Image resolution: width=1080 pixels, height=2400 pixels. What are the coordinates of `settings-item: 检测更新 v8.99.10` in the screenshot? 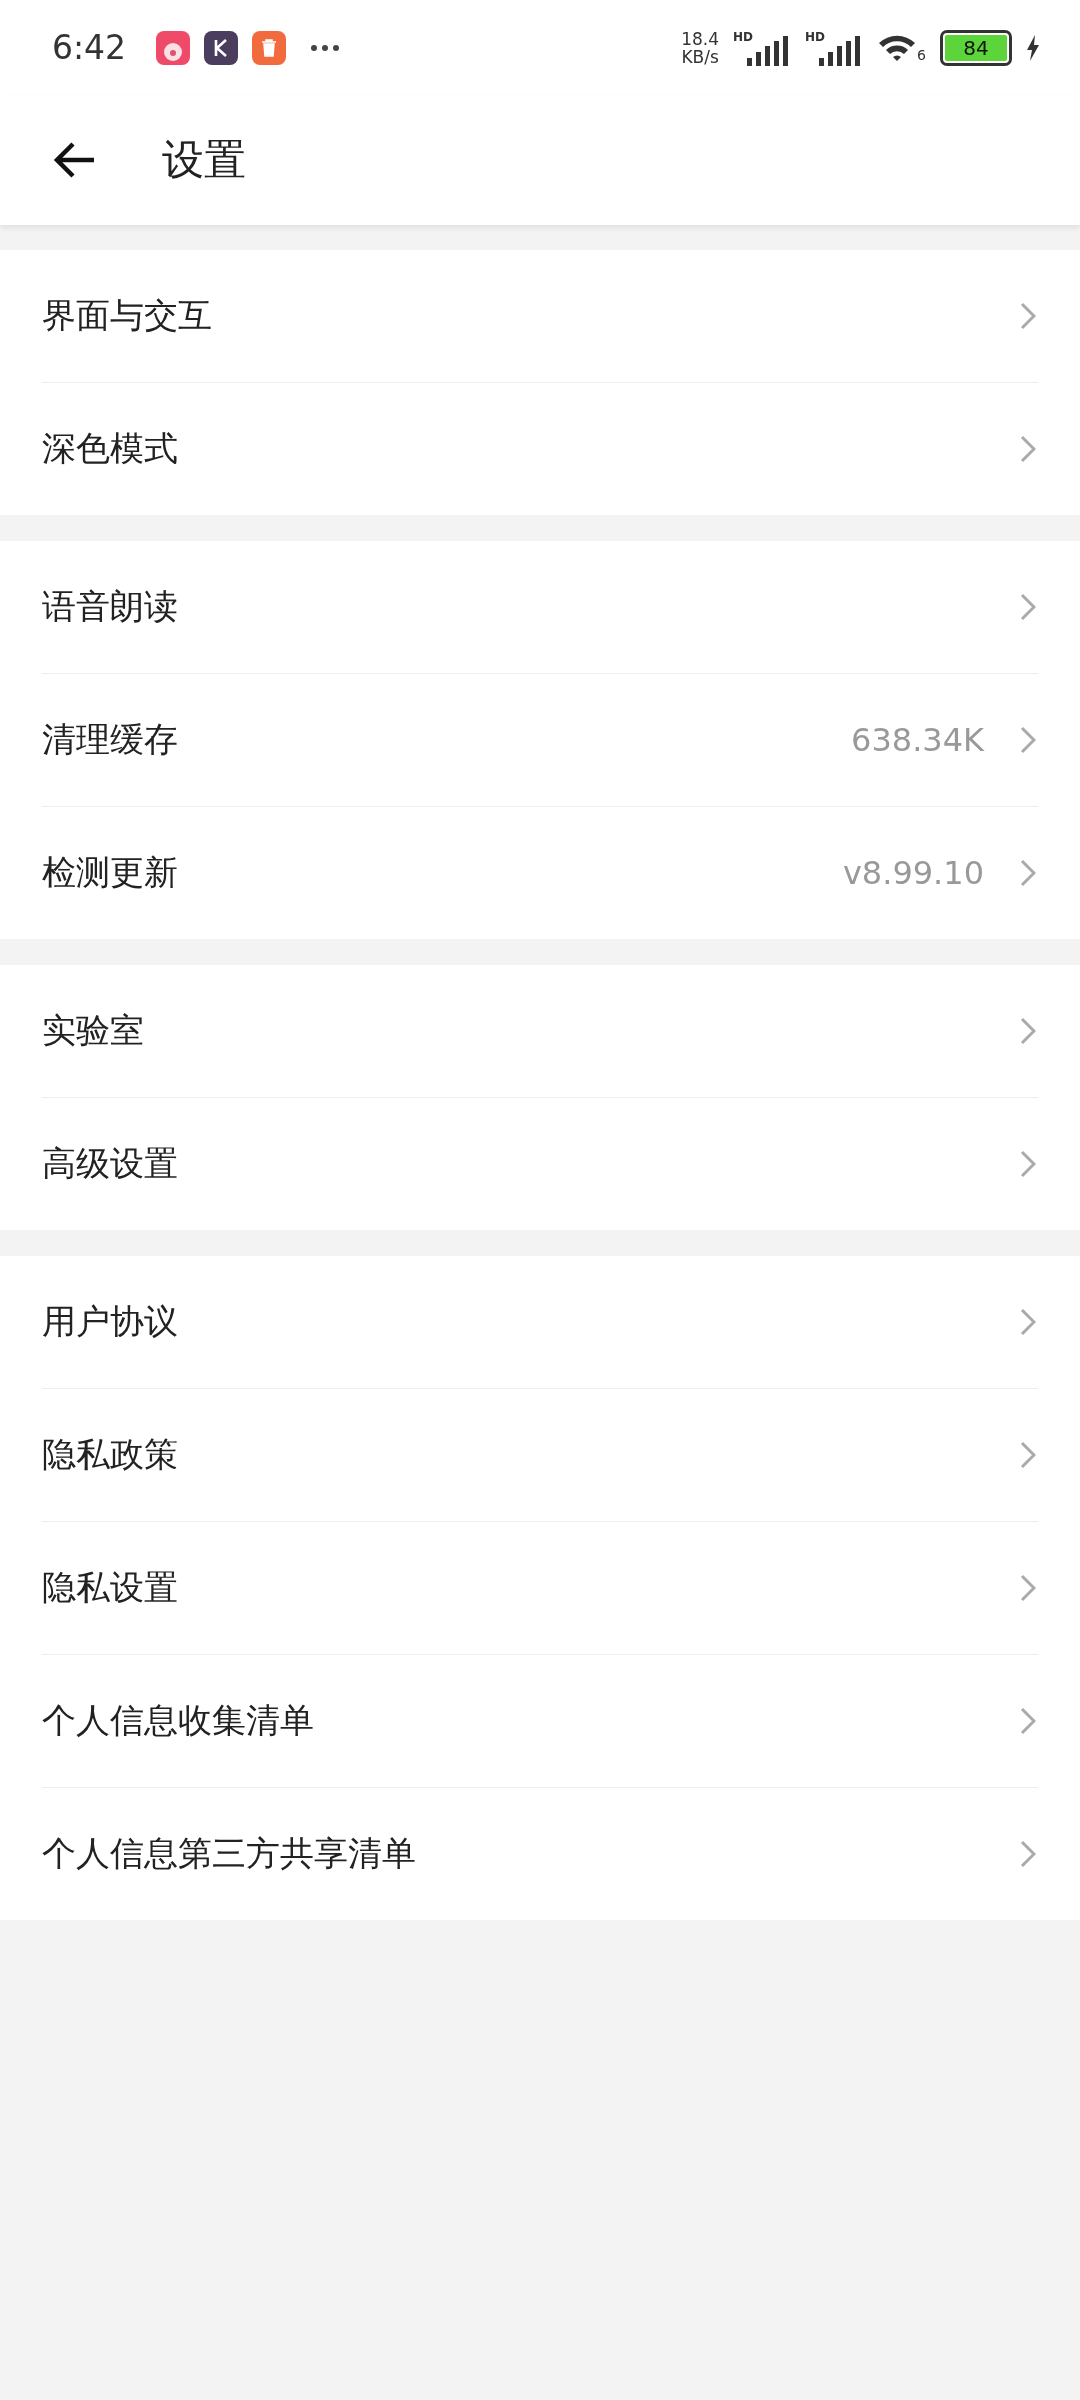 It's located at (540, 873).